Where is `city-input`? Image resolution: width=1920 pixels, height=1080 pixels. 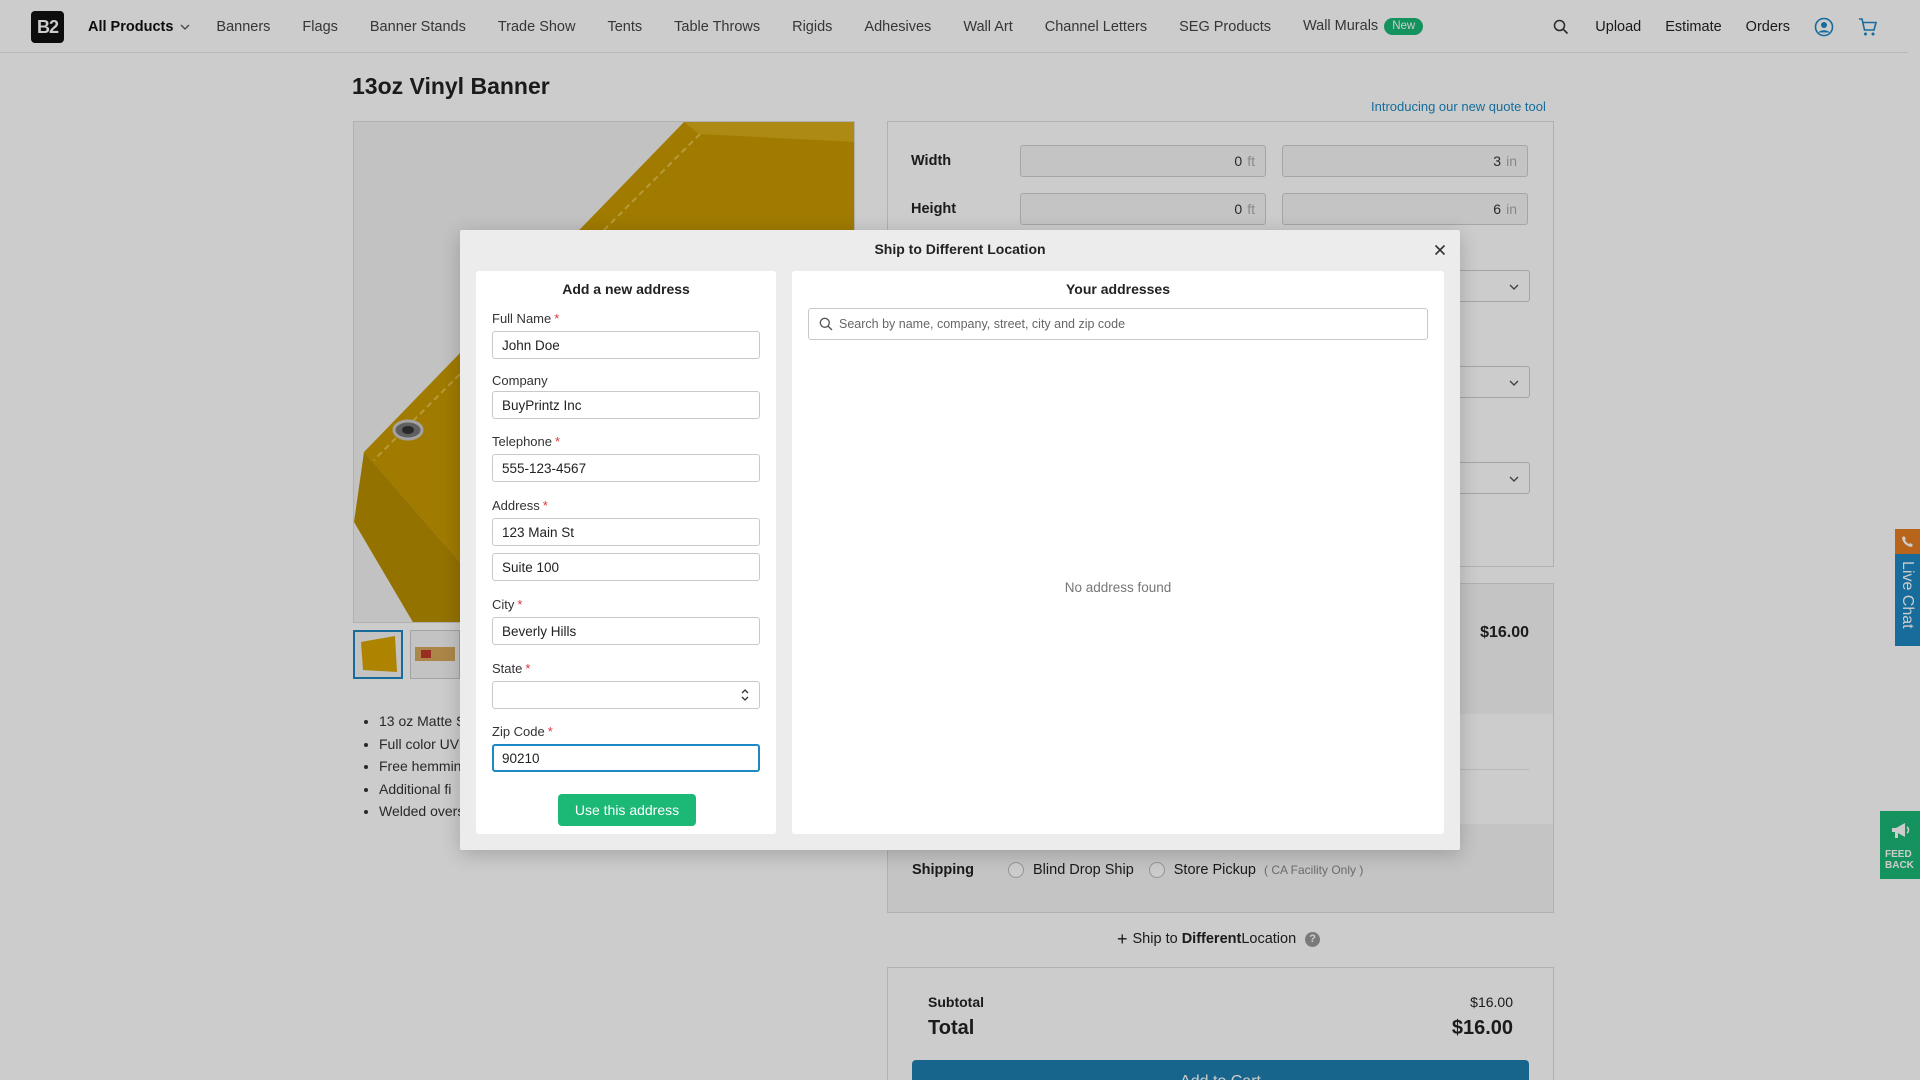
city-input is located at coordinates (626, 631).